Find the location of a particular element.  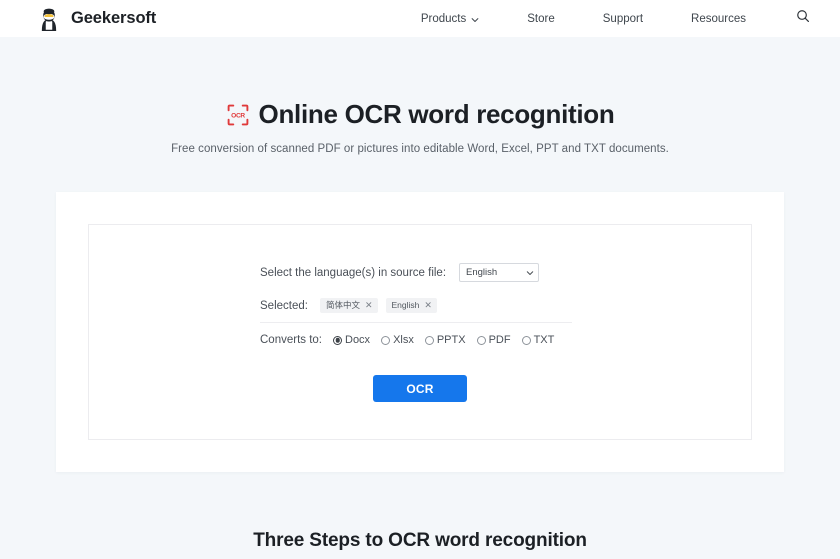

nav-item-store: Store is located at coordinates (541, 19).